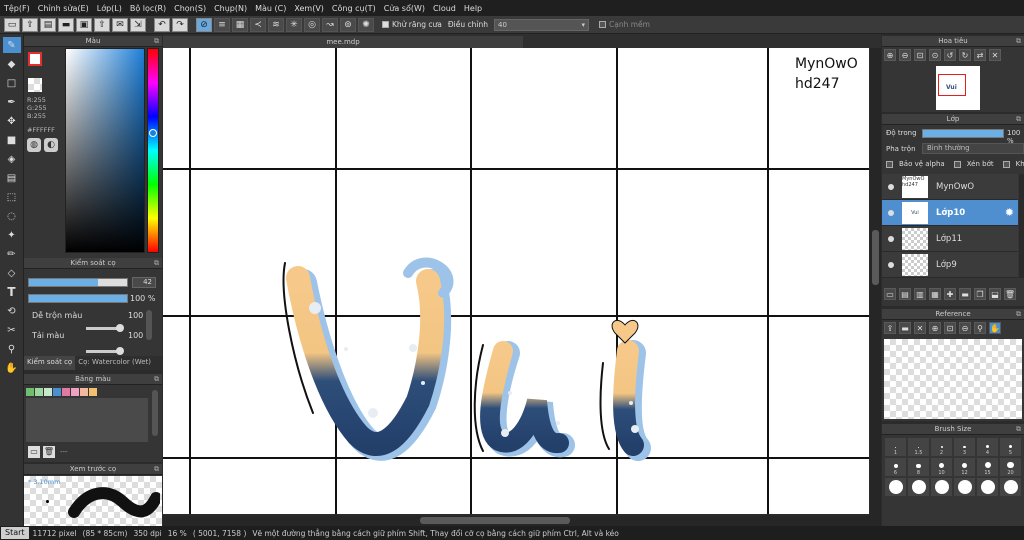 The height and width of the screenshot is (540, 1024). What do you see at coordinates (444, 8) in the screenshot?
I see `menu-cloud: Cloud` at bounding box center [444, 8].